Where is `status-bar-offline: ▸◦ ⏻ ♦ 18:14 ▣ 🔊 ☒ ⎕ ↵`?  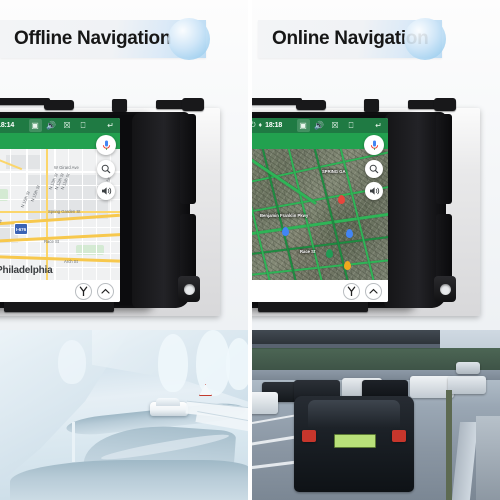 status-bar-offline: ▸◦ ⏻ ♦ 18:14 ▣ 🔊 ☒ ⎕ ↵ is located at coordinates (60, 125).